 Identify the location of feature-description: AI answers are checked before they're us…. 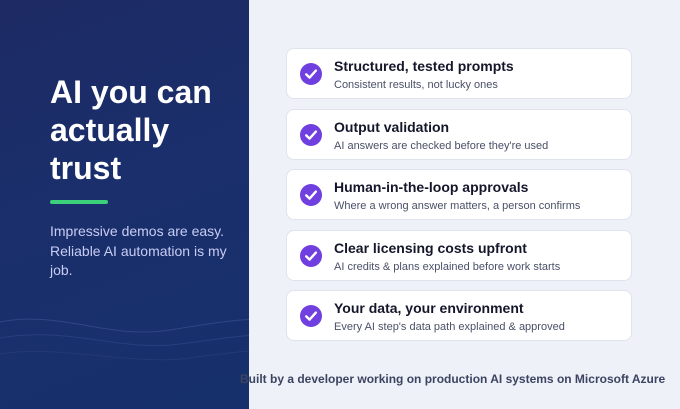
(441, 146).